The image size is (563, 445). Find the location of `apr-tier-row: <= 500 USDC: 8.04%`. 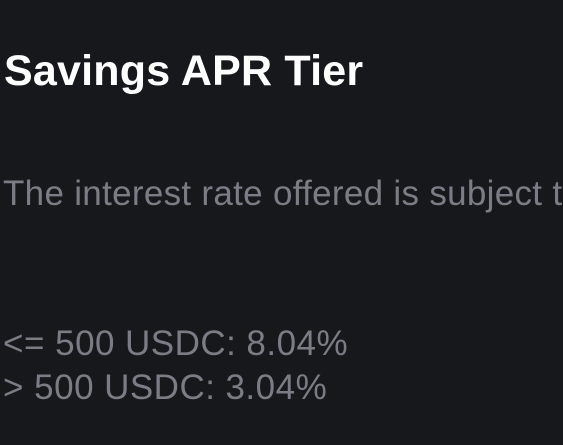

apr-tier-row: <= 500 USDC: 8.04% is located at coordinates (175, 344).